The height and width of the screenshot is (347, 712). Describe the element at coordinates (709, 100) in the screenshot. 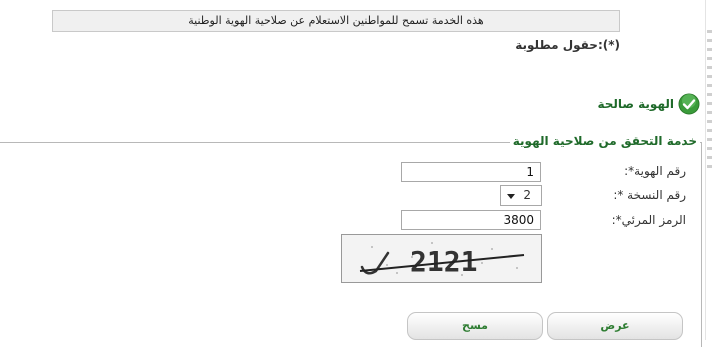

I see `right-decoration` at that location.